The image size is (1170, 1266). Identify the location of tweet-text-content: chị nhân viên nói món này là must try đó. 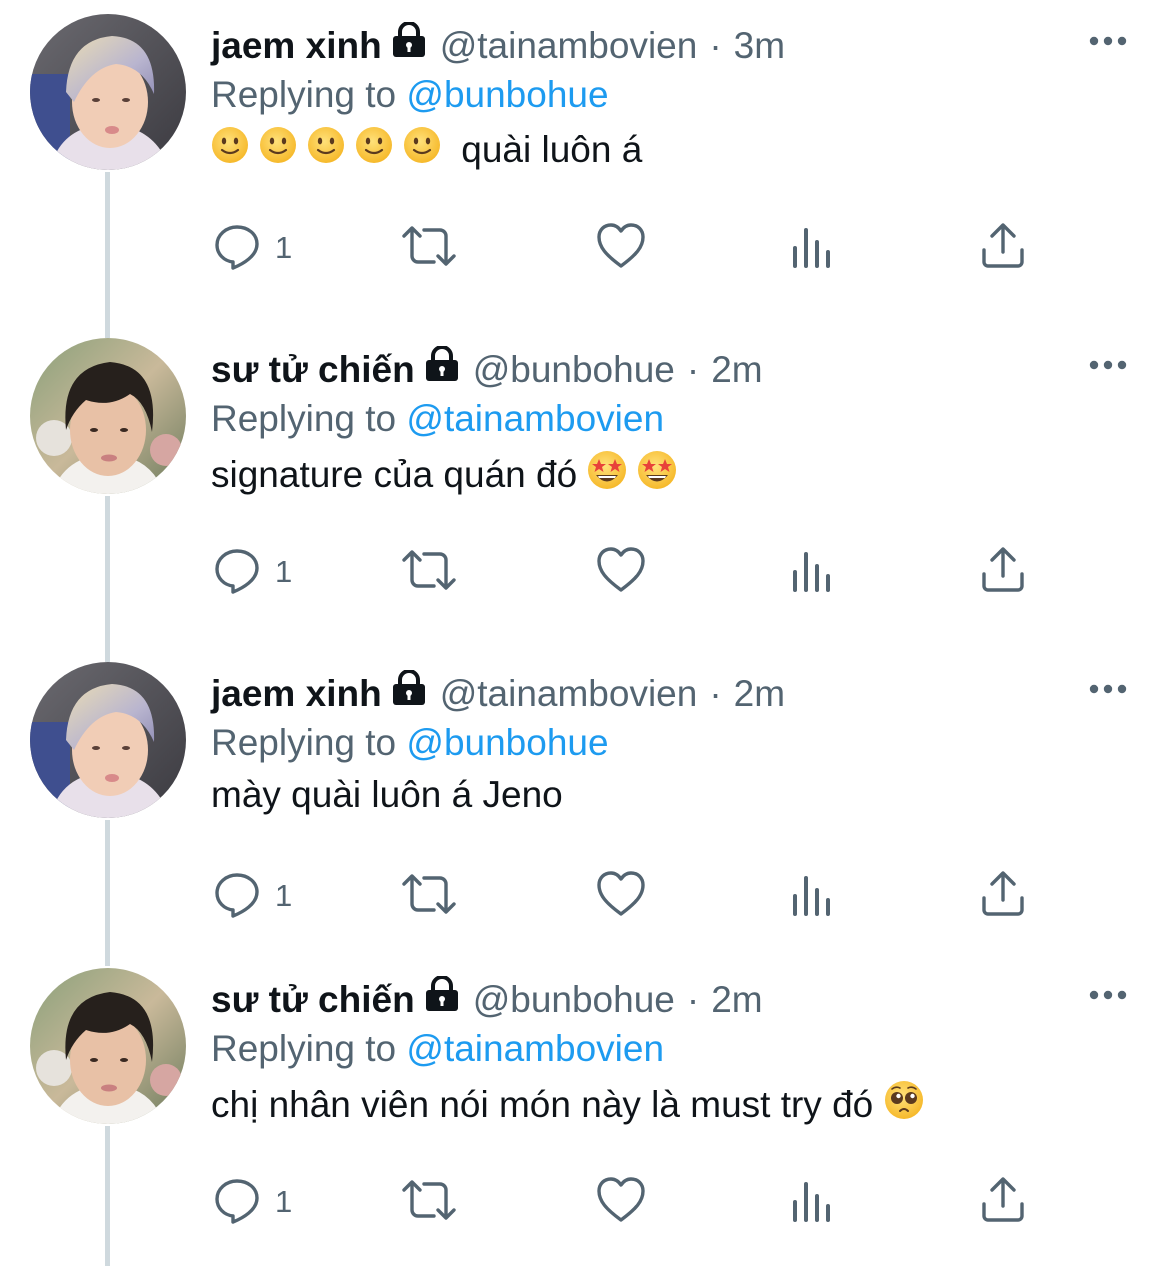
(547, 1104).